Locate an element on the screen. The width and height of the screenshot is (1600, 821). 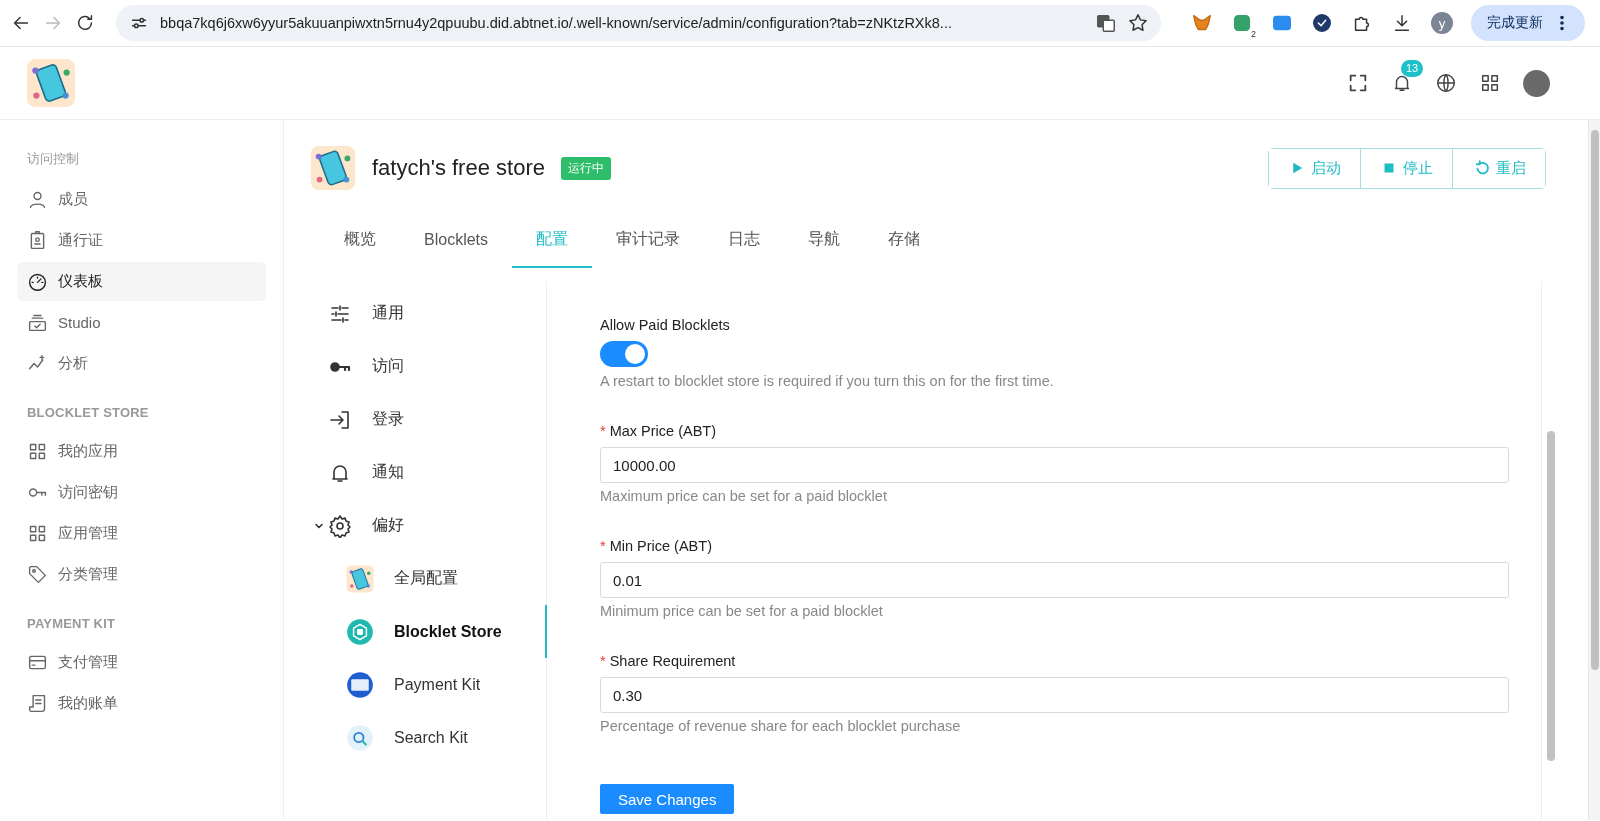
notification-badge: 13 is located at coordinates (1412, 68).